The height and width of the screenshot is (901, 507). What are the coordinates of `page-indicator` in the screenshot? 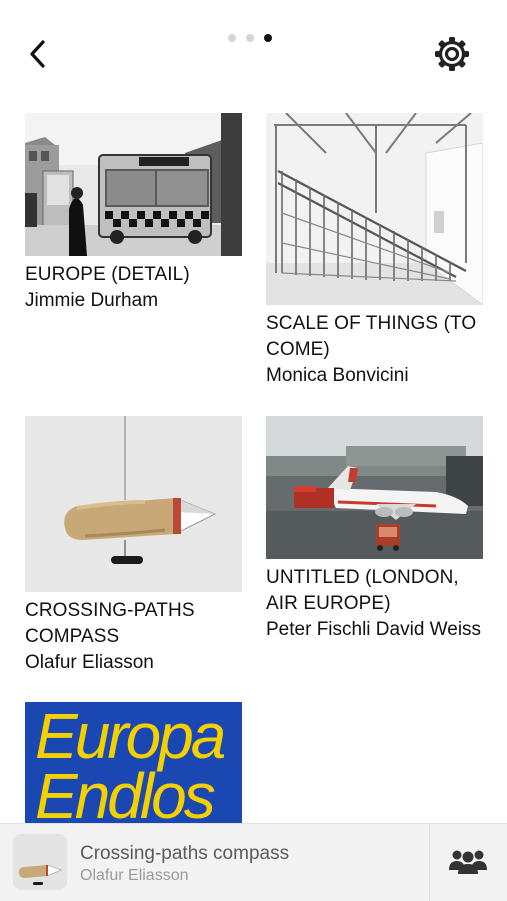 It's located at (250, 38).